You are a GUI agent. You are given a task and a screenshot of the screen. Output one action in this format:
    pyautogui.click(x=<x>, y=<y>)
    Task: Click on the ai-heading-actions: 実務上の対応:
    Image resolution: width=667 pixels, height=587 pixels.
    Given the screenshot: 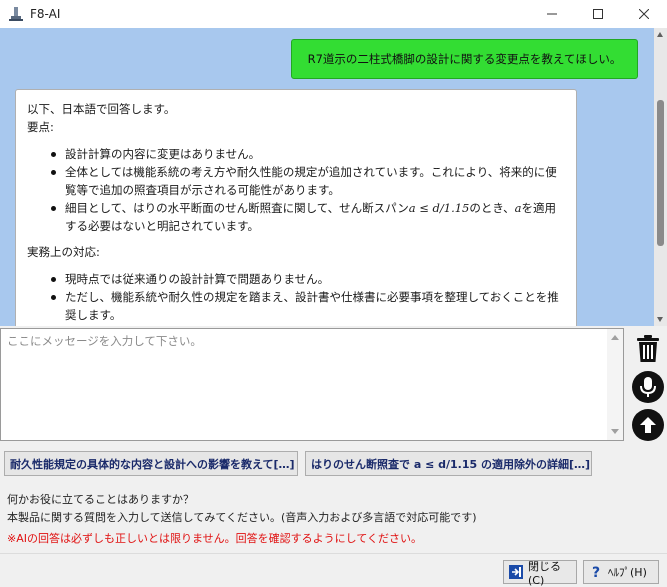 What is the action you would take?
    pyautogui.click(x=63, y=252)
    